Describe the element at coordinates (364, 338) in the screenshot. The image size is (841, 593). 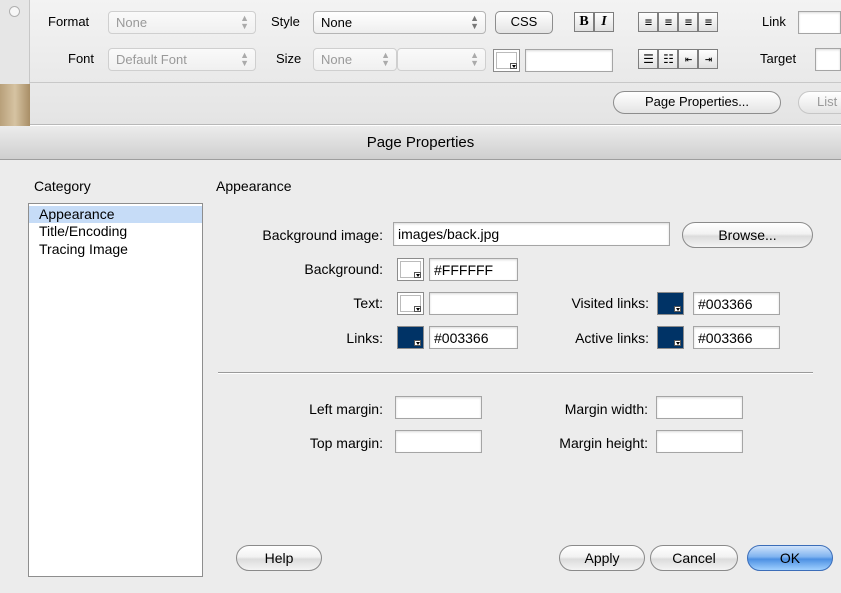
I see `links-label: Links:` at that location.